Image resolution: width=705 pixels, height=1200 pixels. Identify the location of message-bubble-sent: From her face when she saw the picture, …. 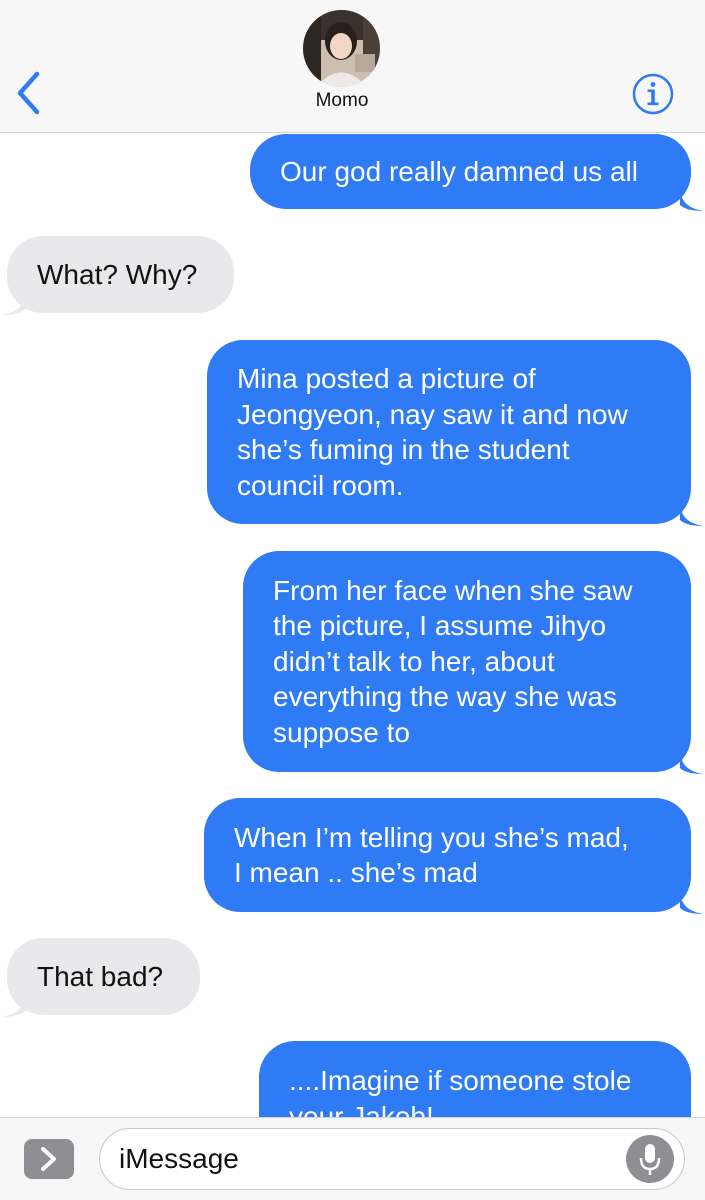
(467, 661).